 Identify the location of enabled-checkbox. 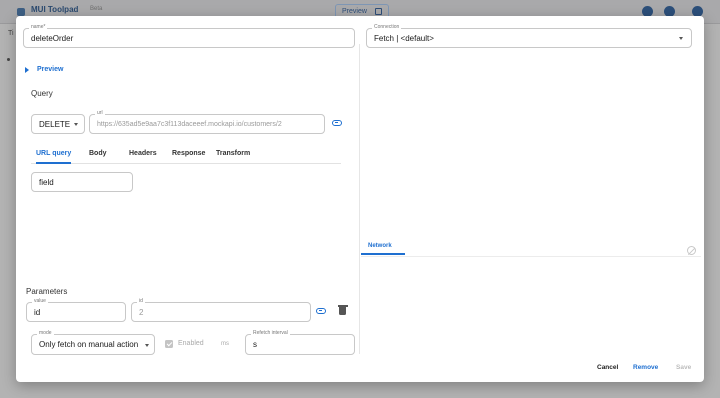
(169, 344).